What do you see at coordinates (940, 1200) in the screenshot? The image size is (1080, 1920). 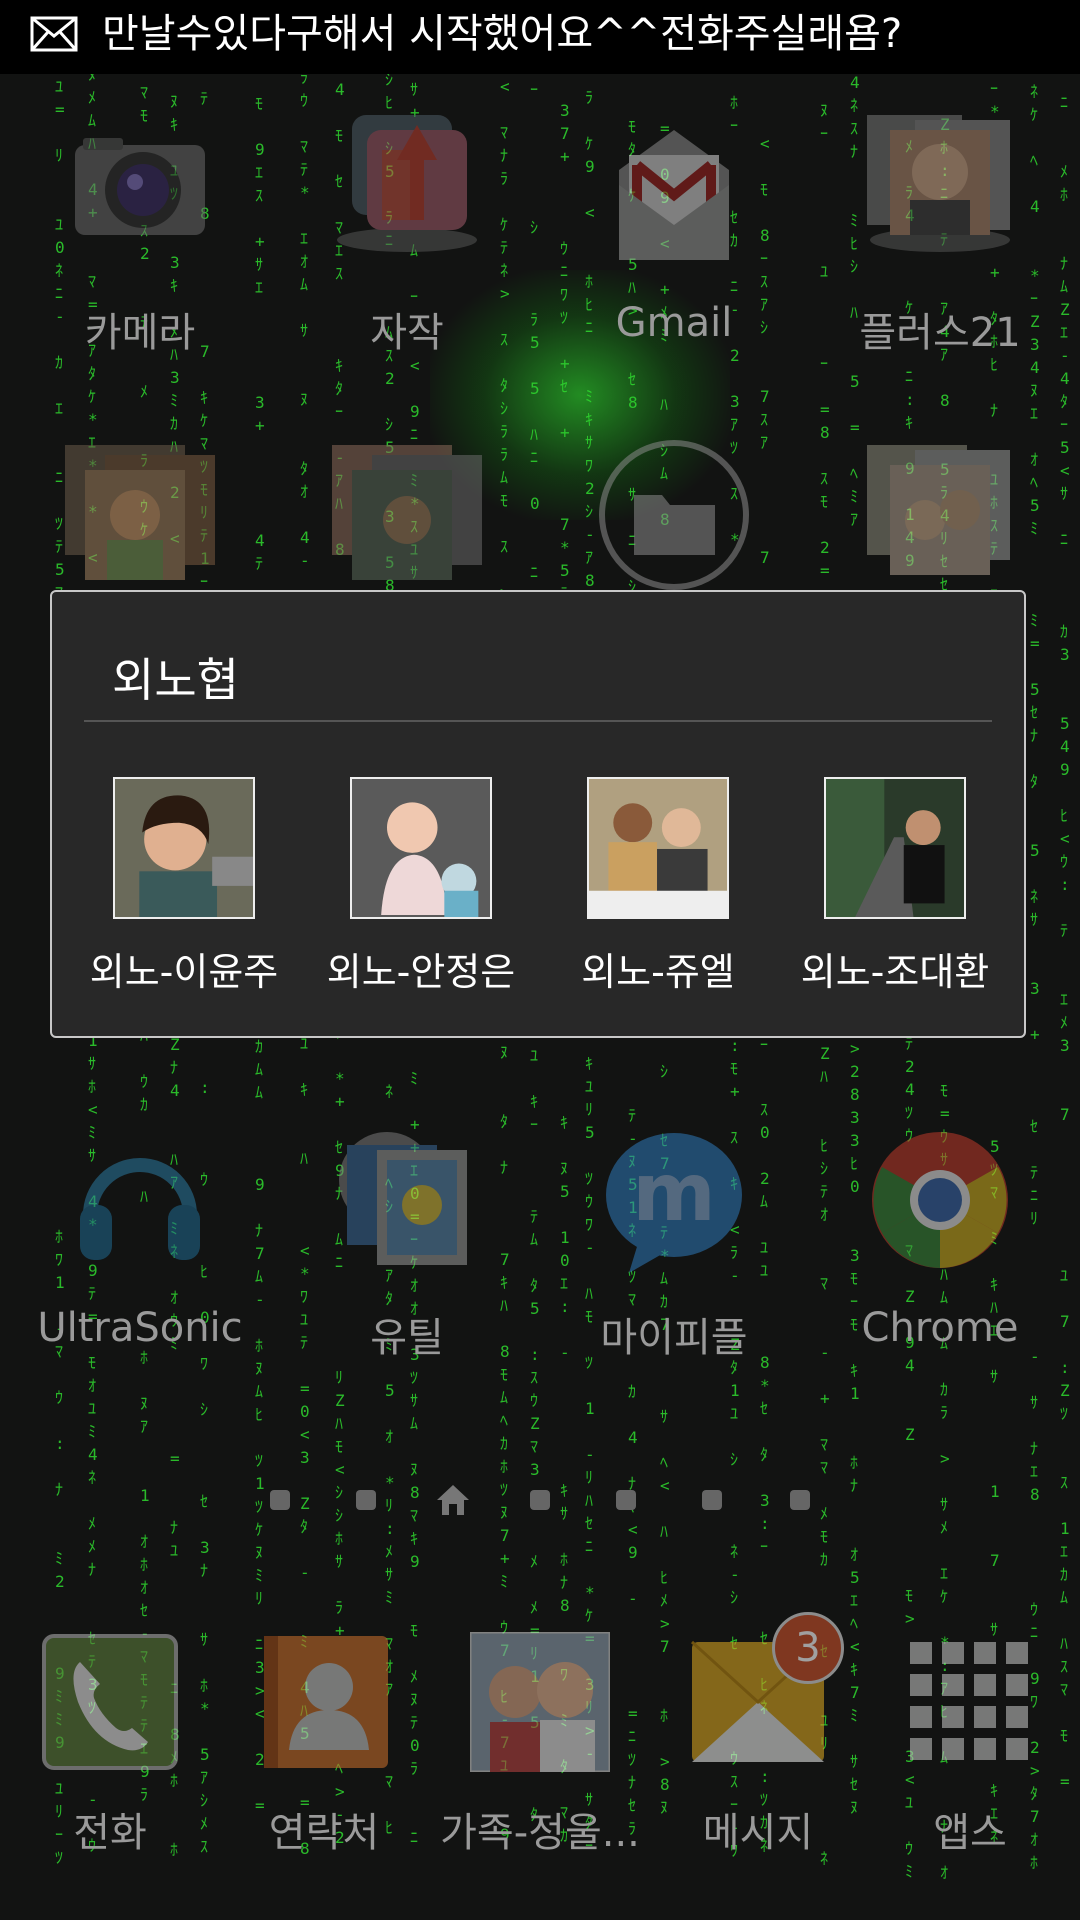 I see `chrome-icon` at bounding box center [940, 1200].